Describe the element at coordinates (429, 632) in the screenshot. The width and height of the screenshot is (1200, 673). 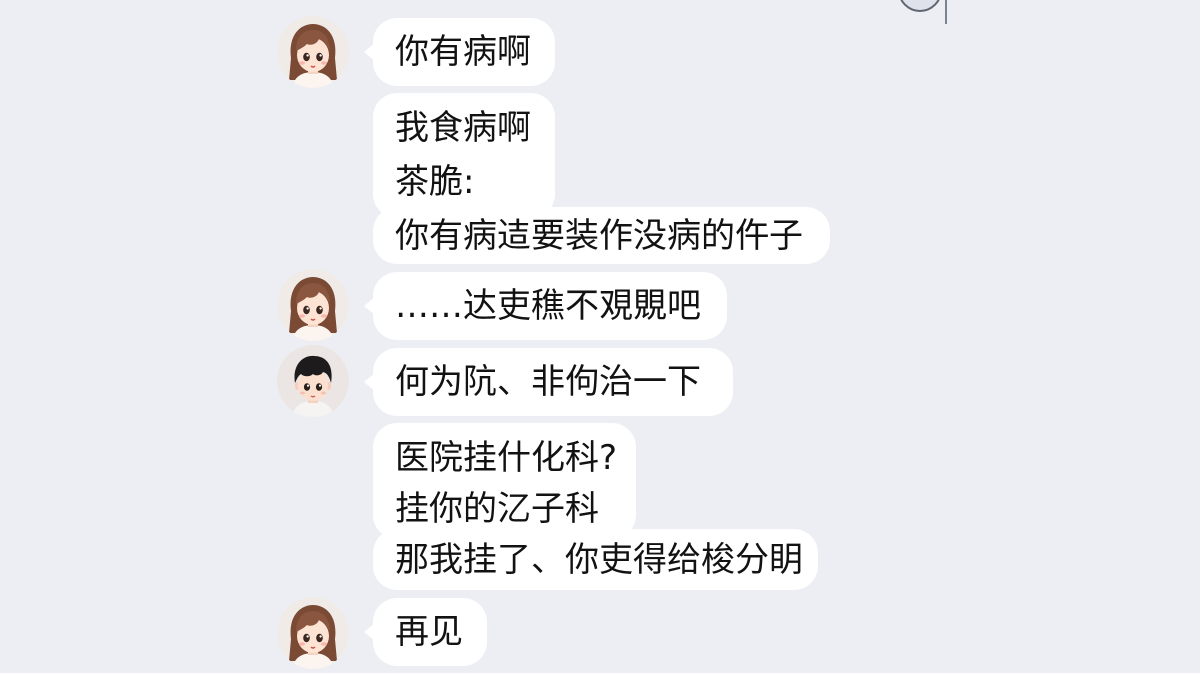
I see `message-text: 再见` at that location.